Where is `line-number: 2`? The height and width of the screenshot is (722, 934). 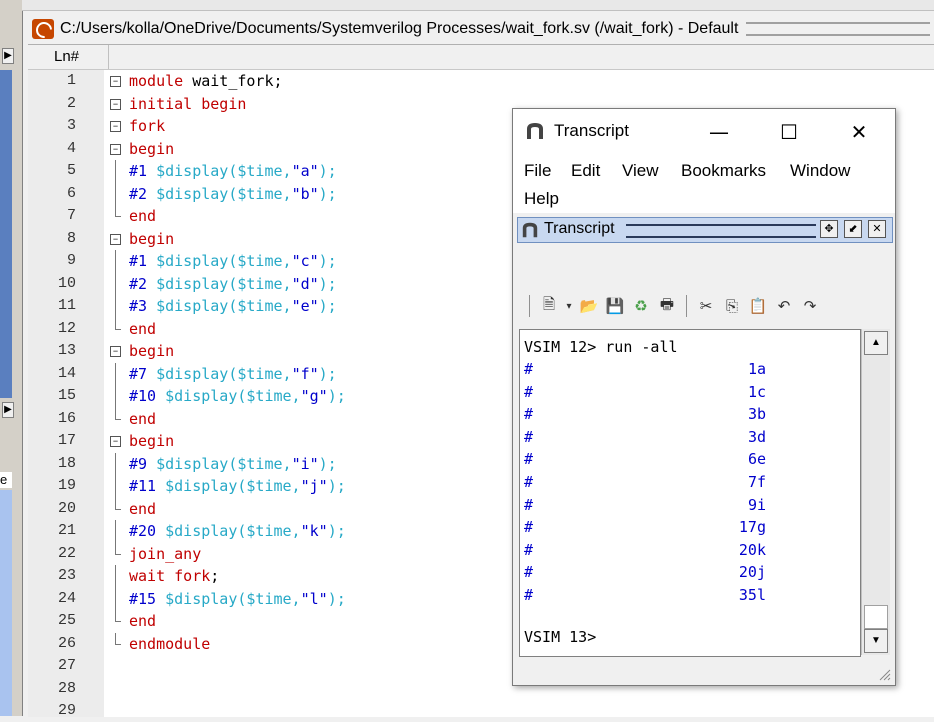
line-number: 2 is located at coordinates (71, 103).